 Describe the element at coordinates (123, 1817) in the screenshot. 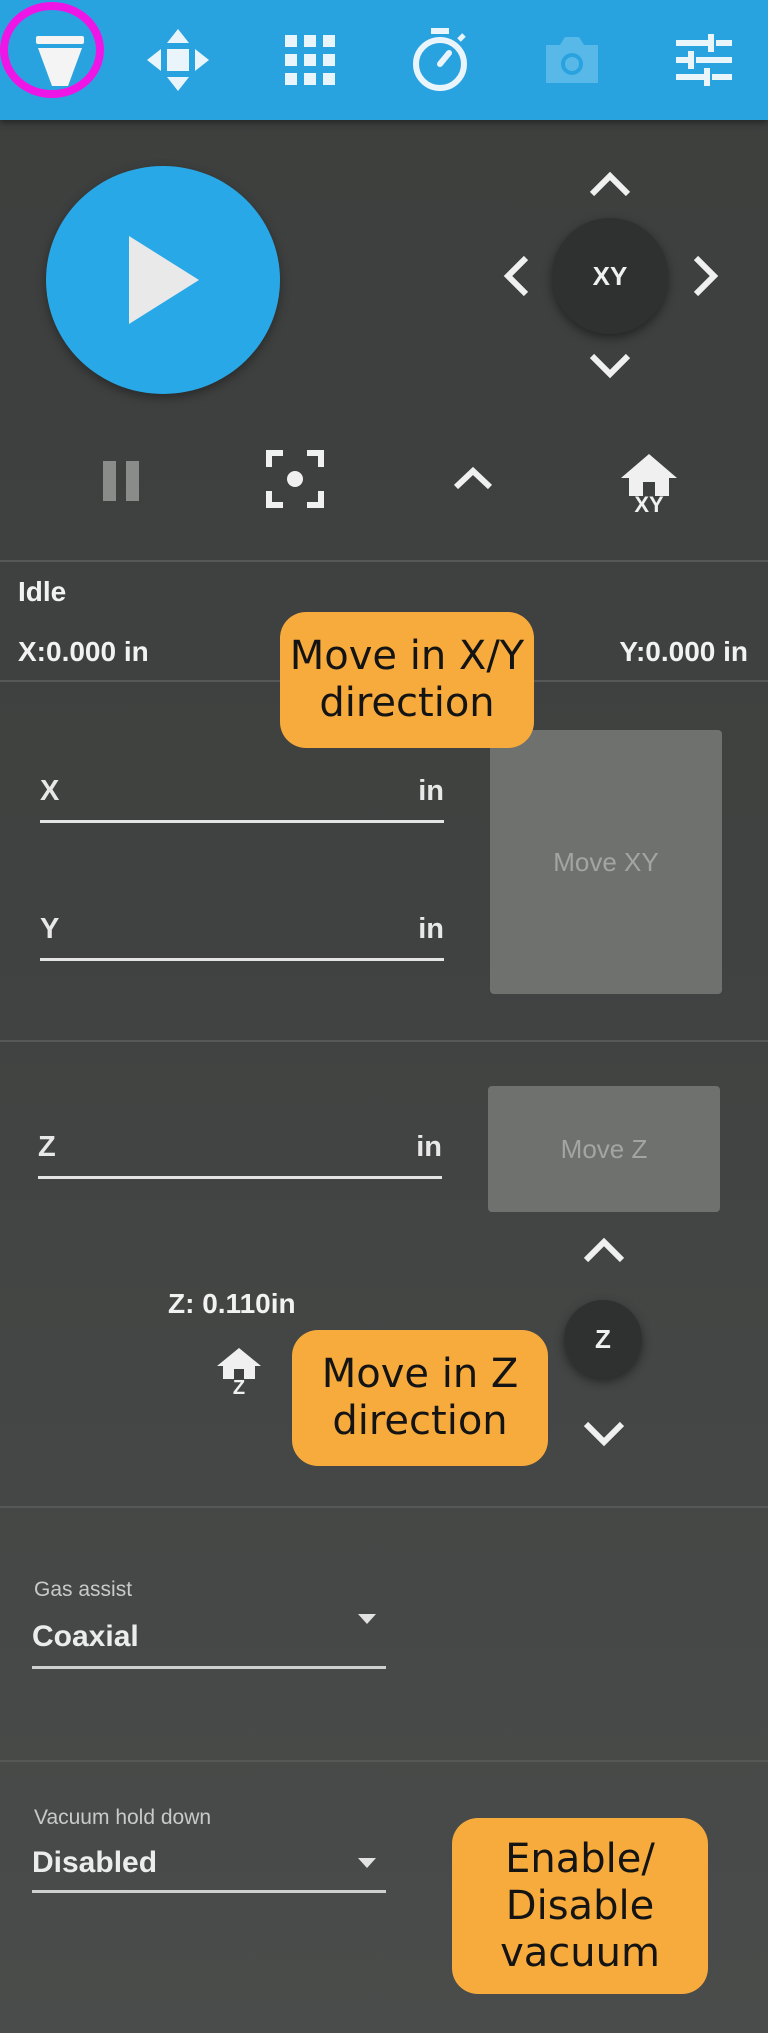

I see `vacuum-label: Vacuum hold down` at that location.